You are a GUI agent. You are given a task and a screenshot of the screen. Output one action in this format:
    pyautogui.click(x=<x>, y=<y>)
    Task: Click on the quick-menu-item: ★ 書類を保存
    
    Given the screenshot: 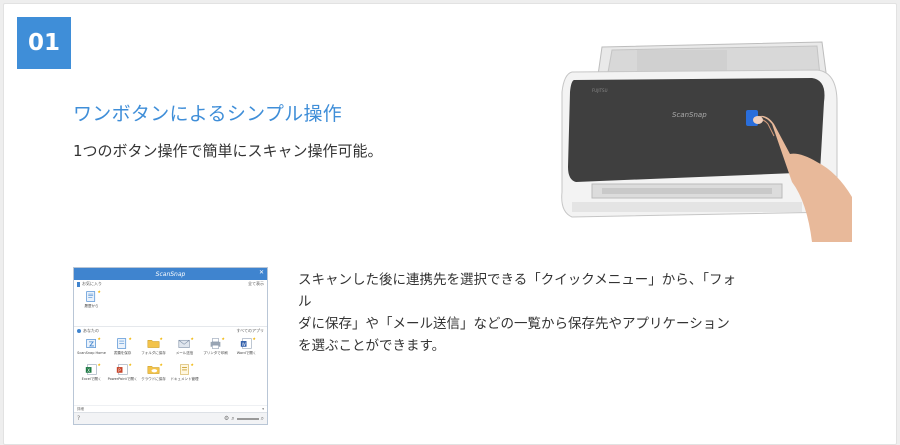 What is the action you would take?
    pyautogui.click(x=122, y=348)
    